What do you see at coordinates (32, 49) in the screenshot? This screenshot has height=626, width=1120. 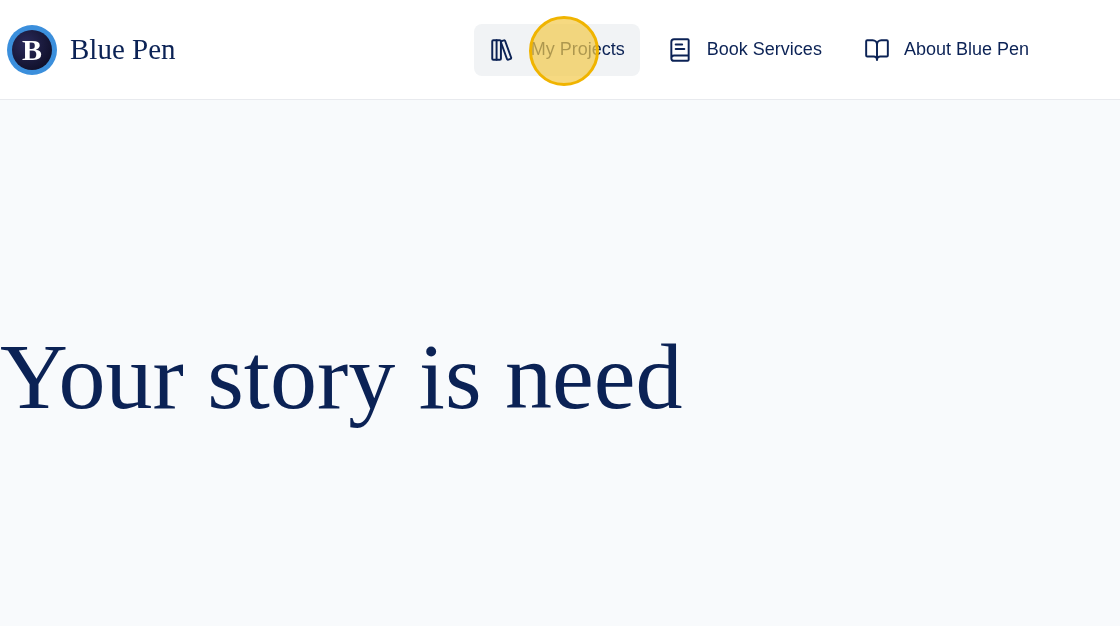 I see `logo-icon: B` at bounding box center [32, 49].